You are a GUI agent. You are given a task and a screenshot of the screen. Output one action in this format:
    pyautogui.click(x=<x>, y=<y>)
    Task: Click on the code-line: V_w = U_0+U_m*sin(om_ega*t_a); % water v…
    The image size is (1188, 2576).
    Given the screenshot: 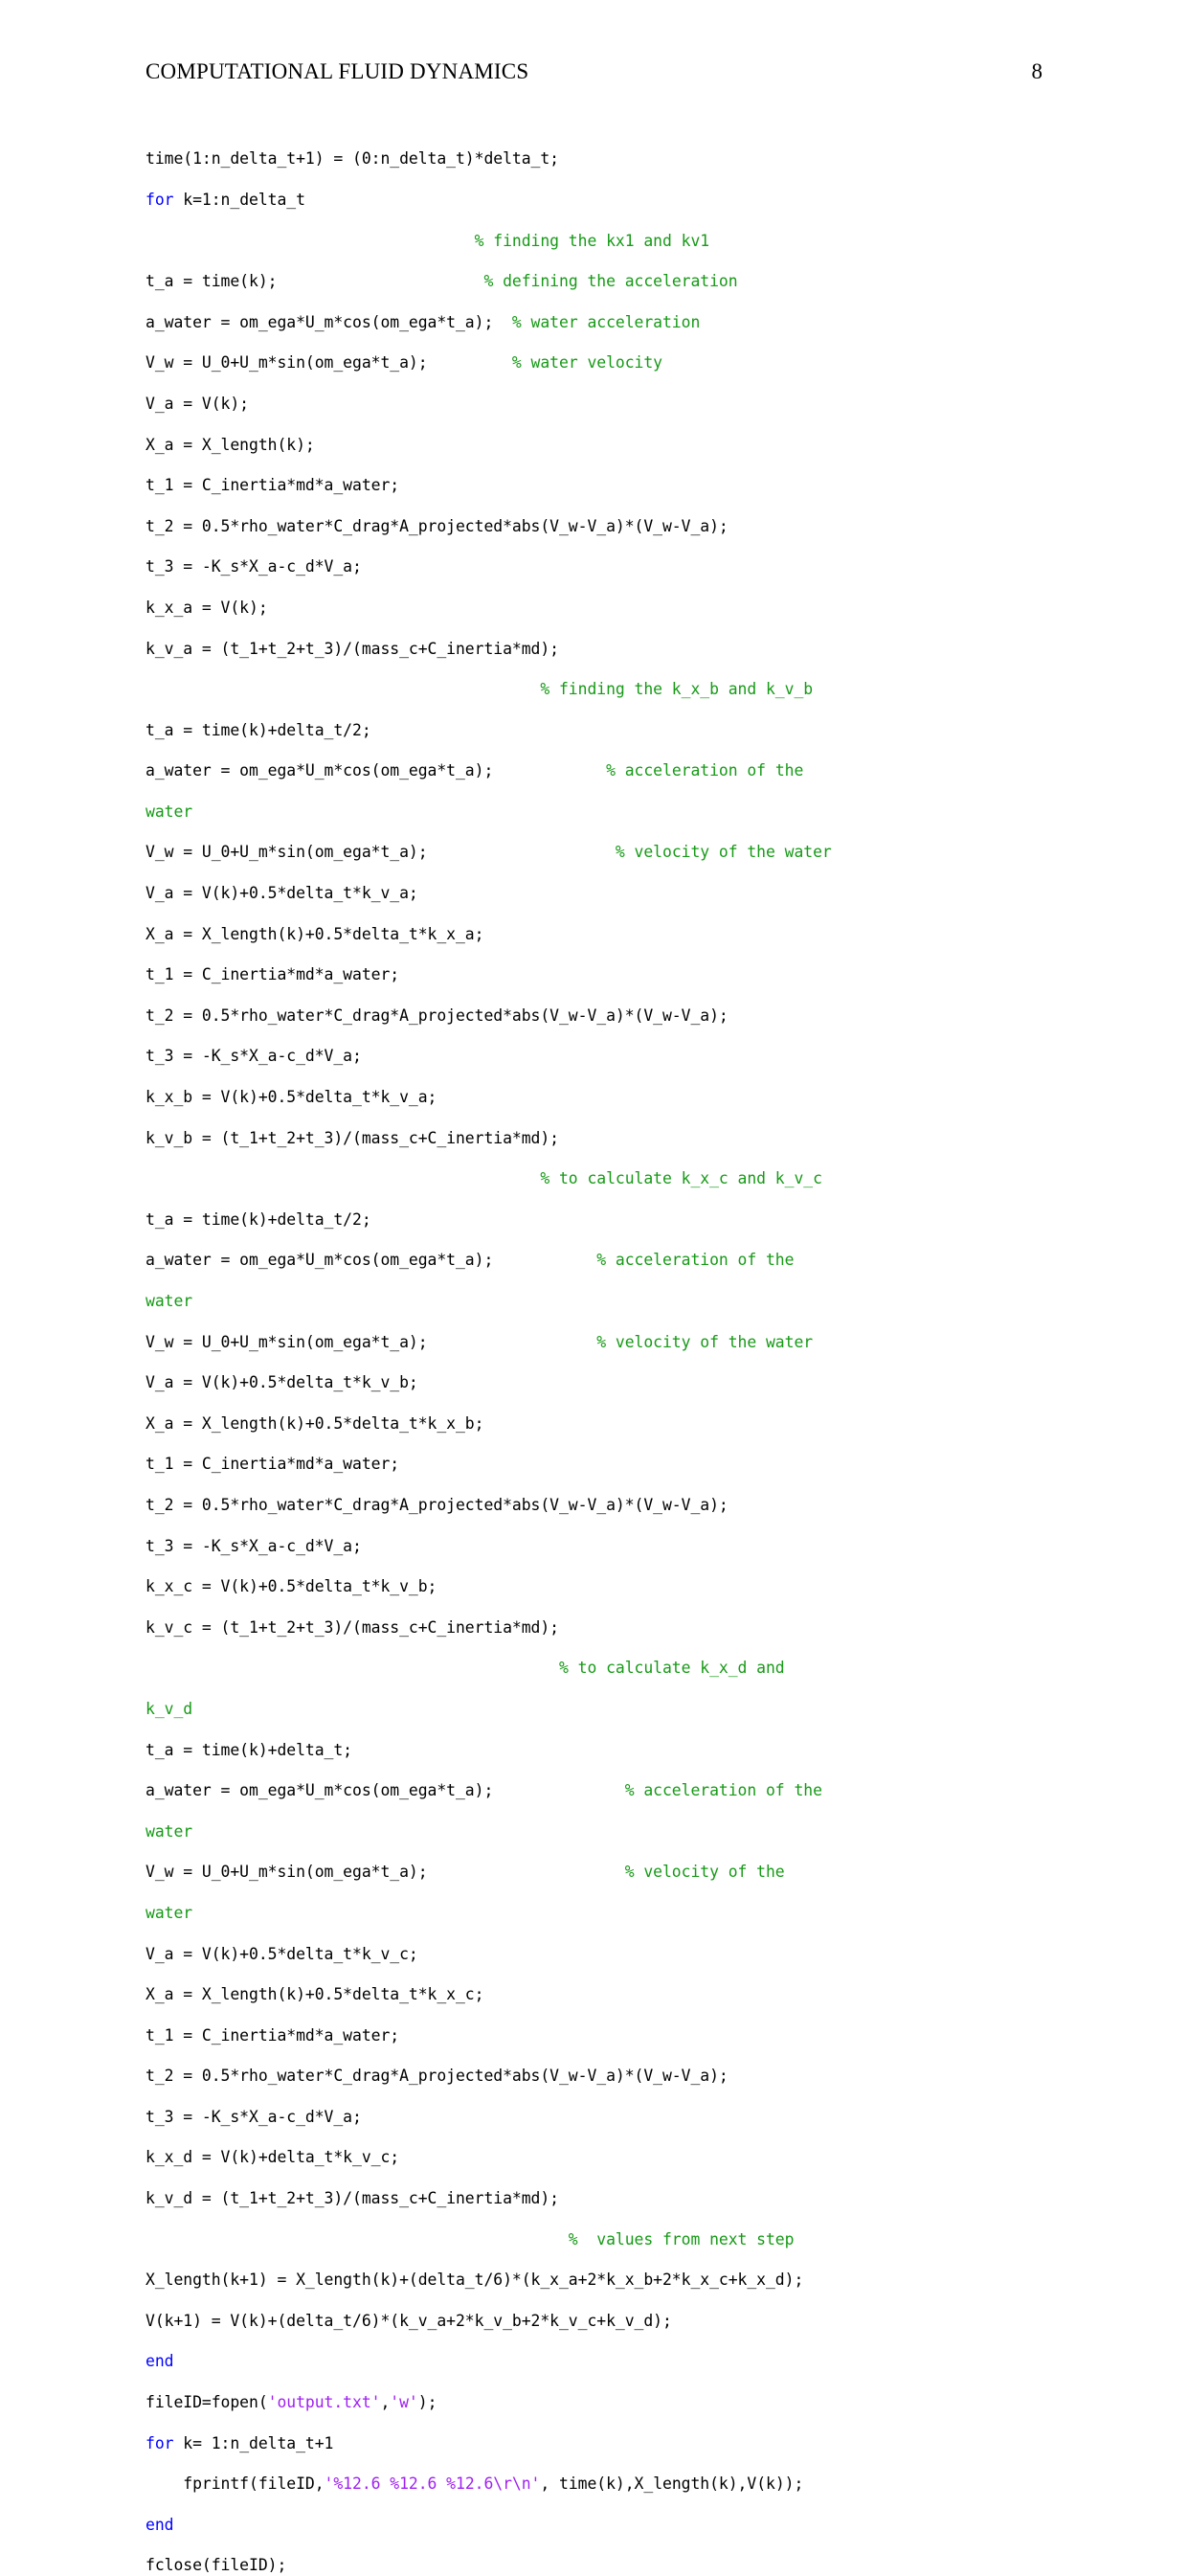 What is the action you would take?
    pyautogui.click(x=624, y=362)
    